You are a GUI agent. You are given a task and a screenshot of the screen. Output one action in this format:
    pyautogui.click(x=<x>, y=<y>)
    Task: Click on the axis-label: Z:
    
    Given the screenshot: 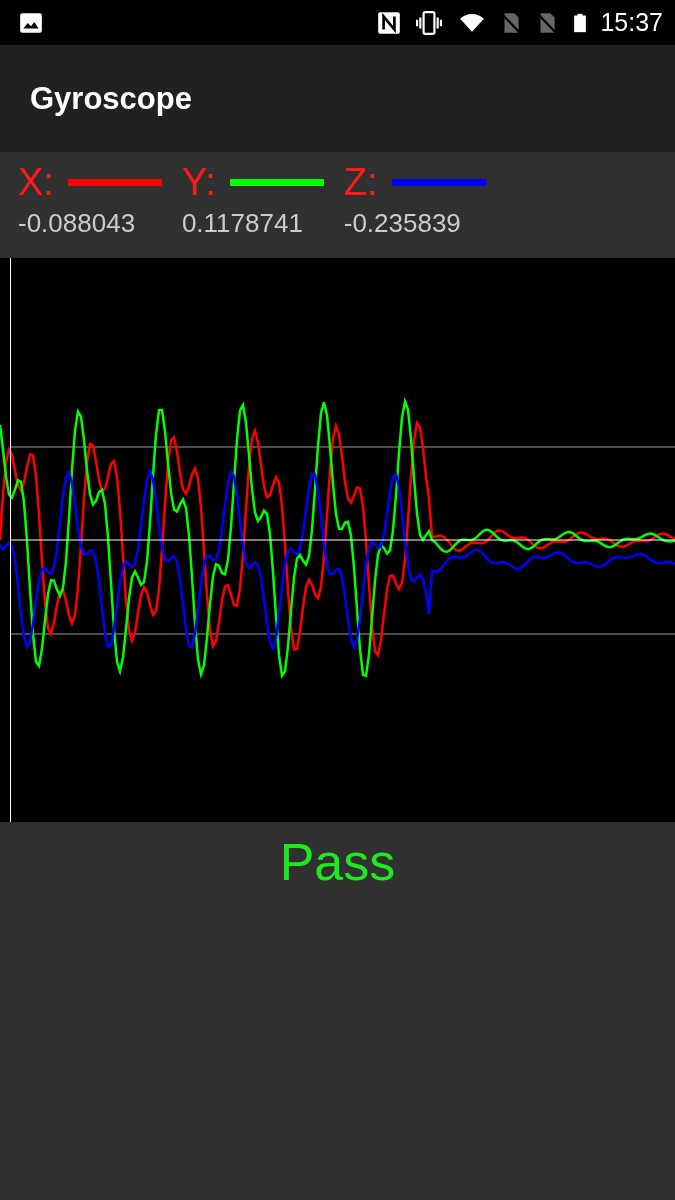 What is the action you would take?
    pyautogui.click(x=360, y=182)
    